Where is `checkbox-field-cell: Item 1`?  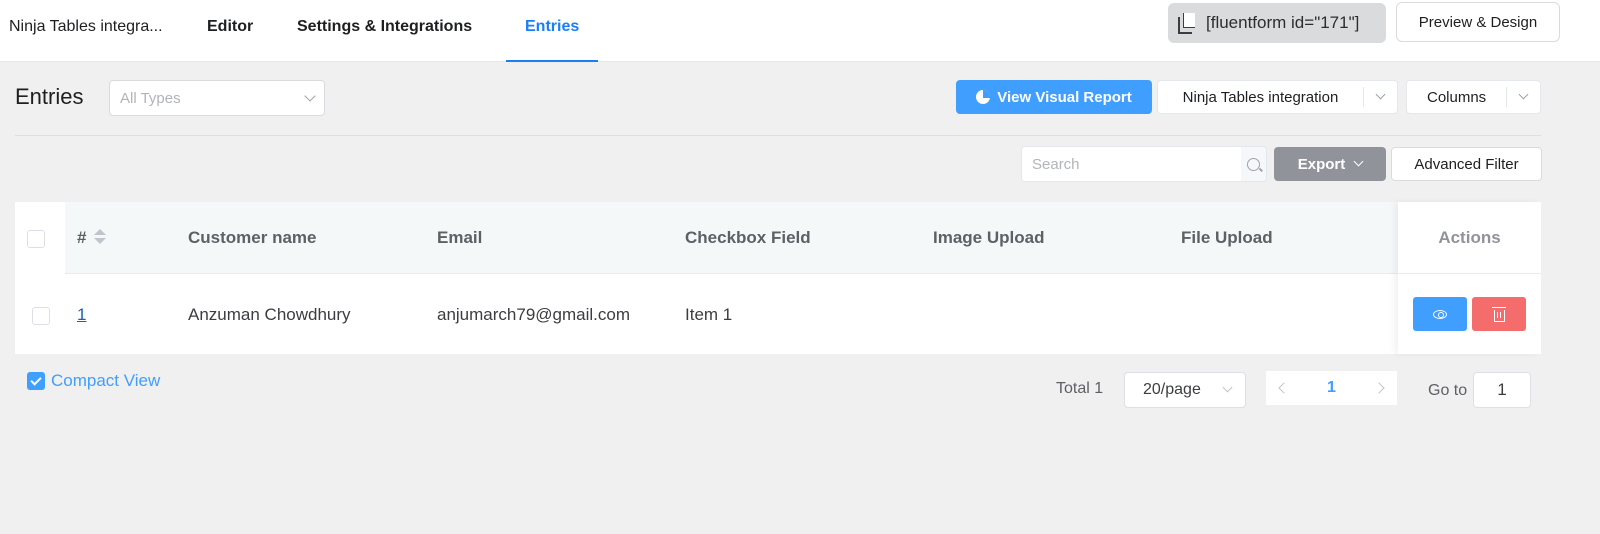
checkbox-field-cell: Item 1 is located at coordinates (709, 314).